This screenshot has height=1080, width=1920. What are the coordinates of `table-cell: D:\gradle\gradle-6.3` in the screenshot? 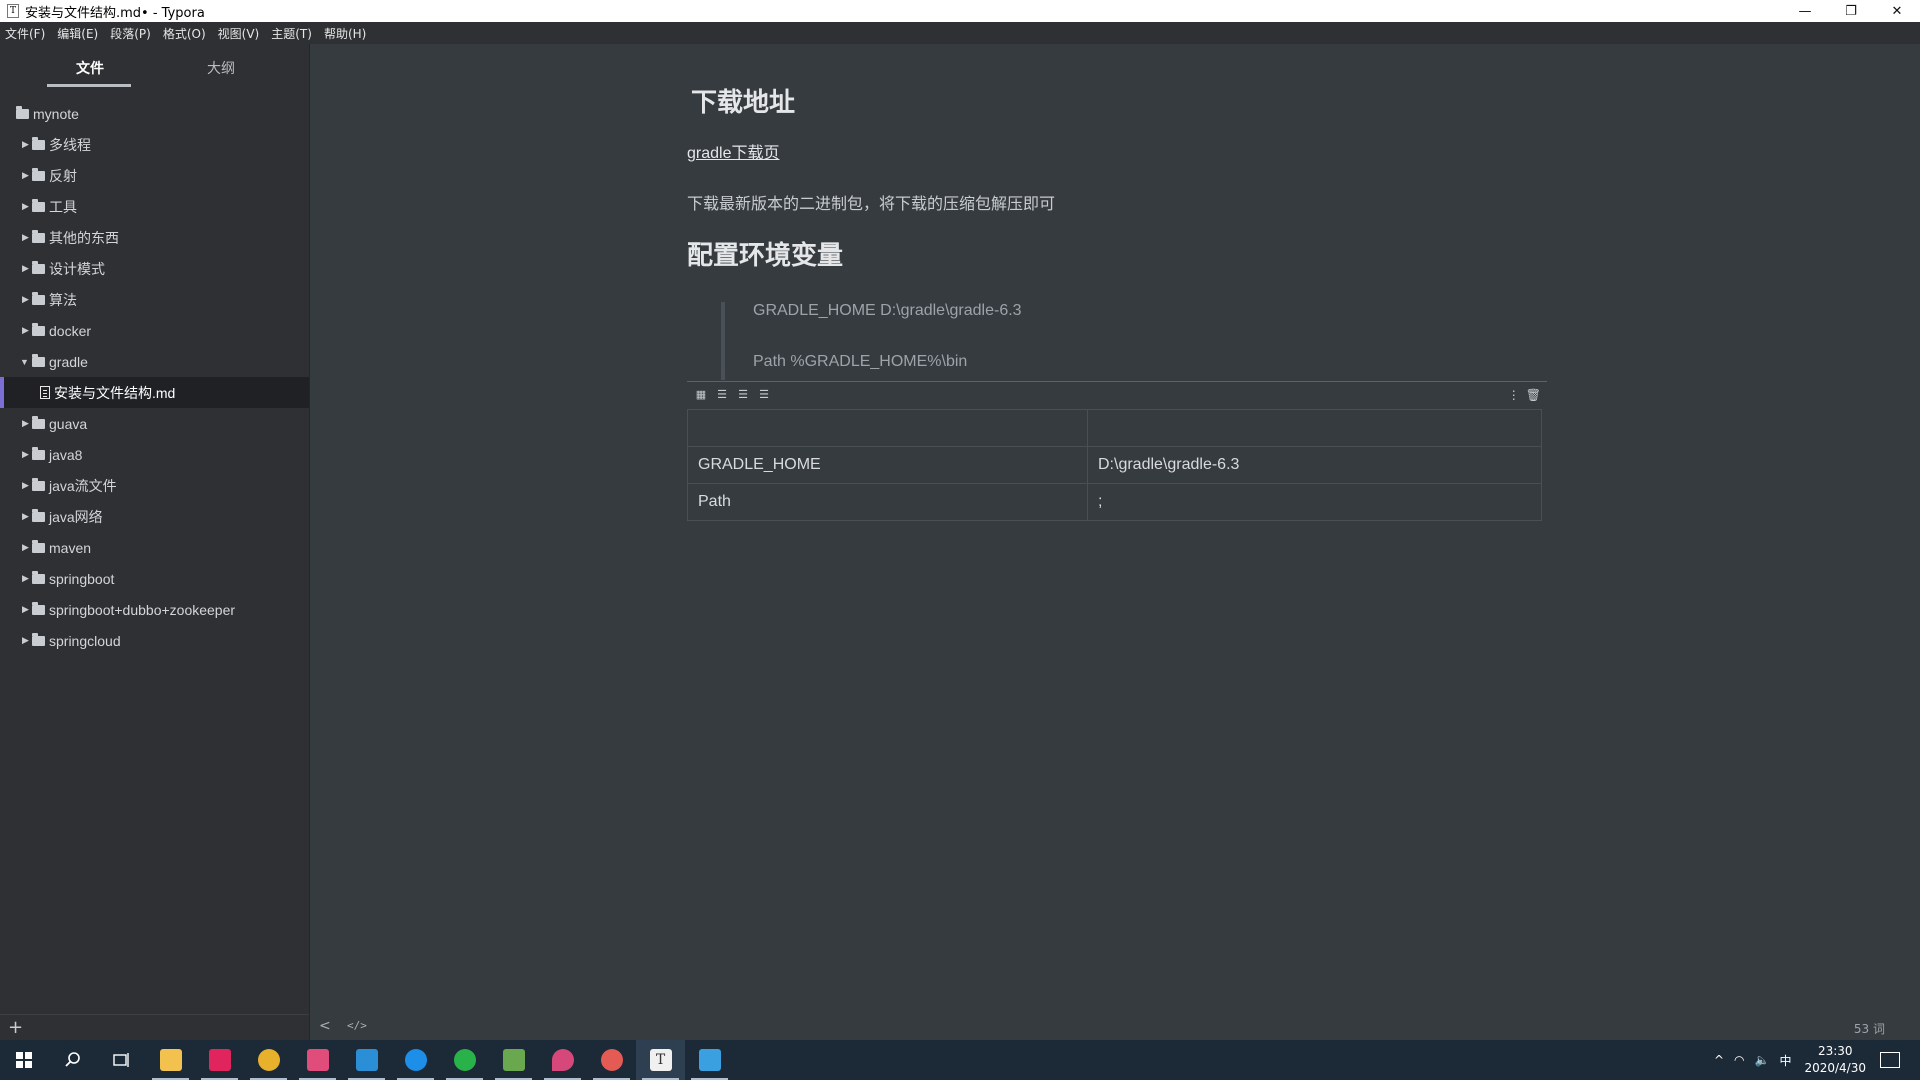 It's located at (1314, 465).